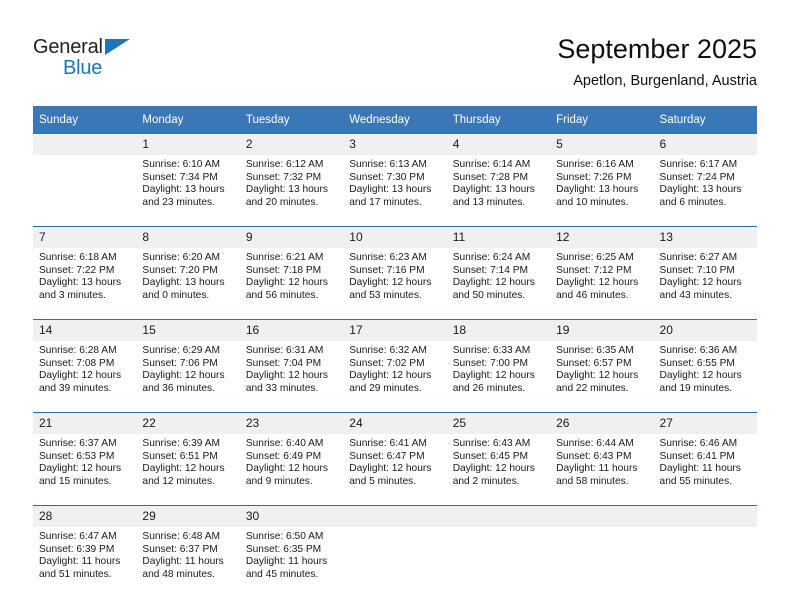 The image size is (792, 612). I want to click on day-cell, so click(85, 191).